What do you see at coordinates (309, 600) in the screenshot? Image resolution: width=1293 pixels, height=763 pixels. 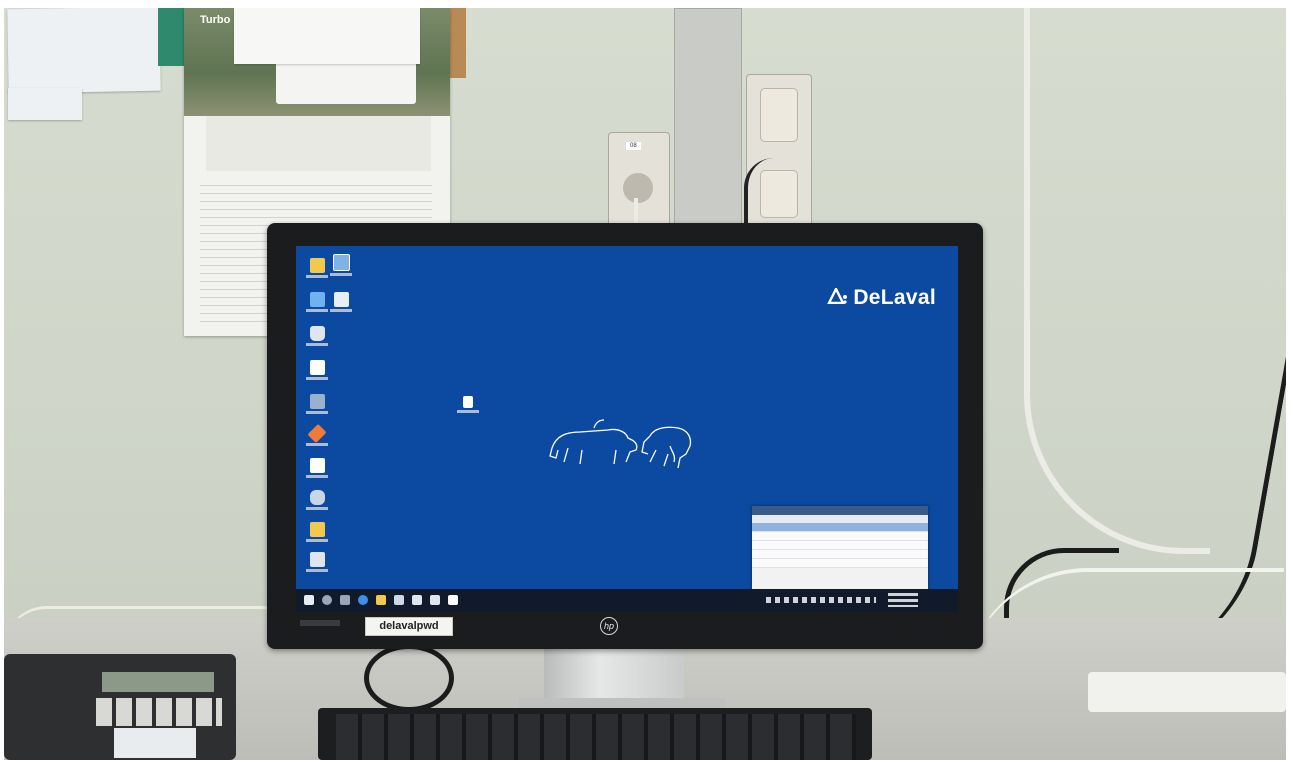 I see `start-icon` at bounding box center [309, 600].